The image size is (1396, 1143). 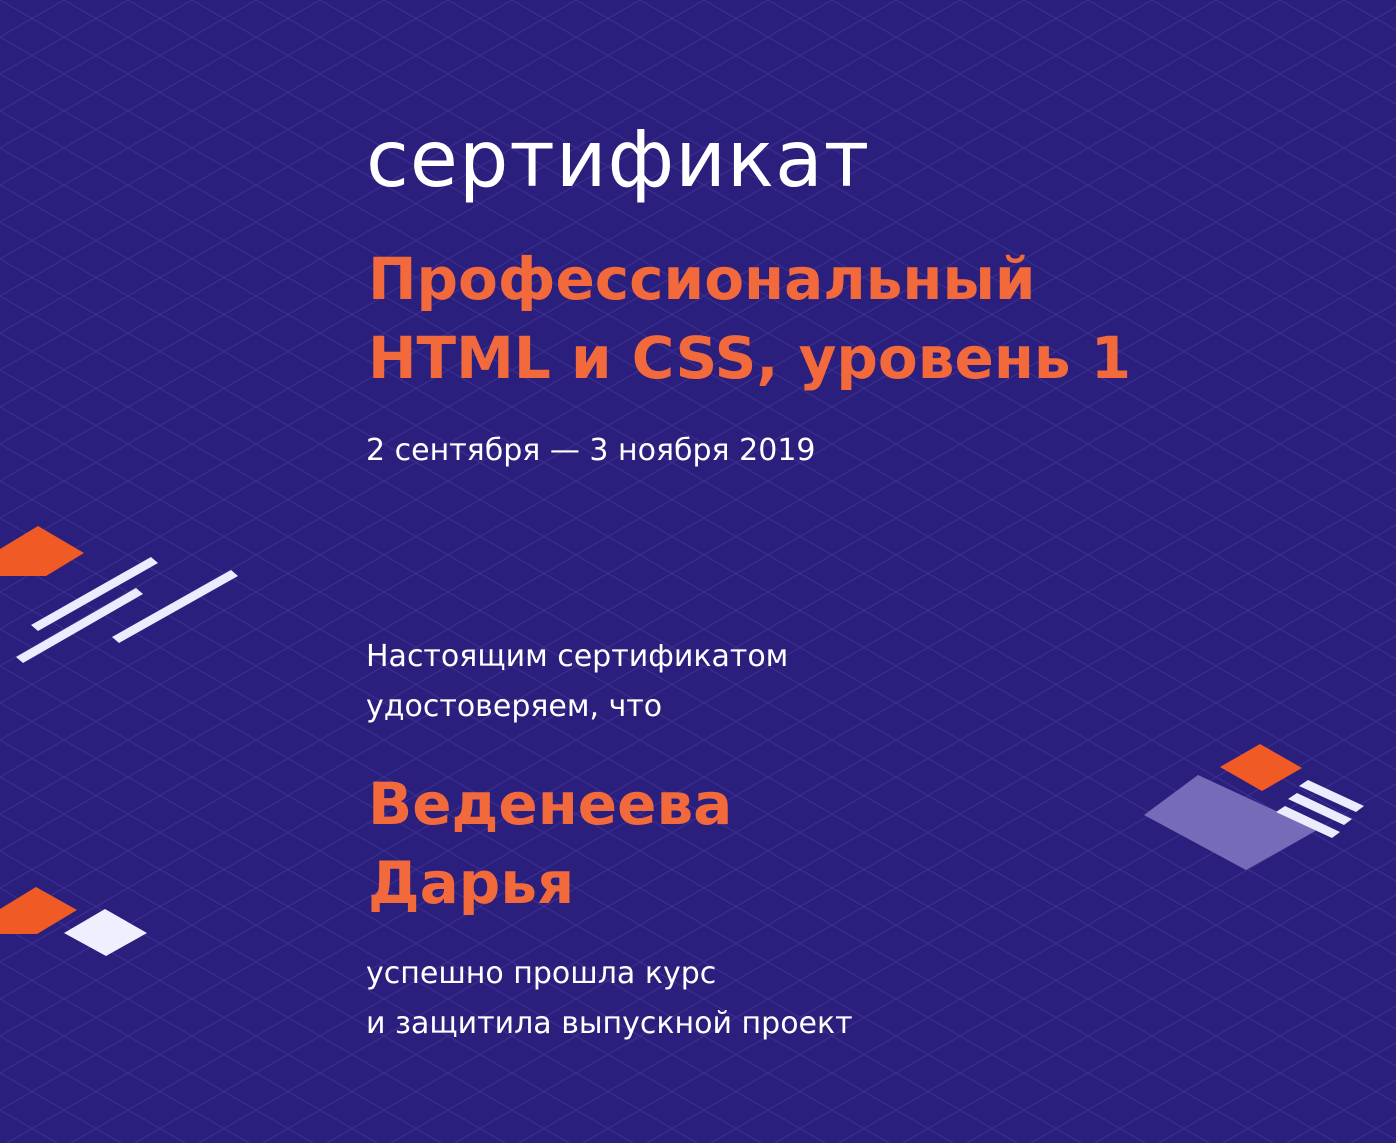 What do you see at coordinates (1261, 767) in the screenshot?
I see `orange-rhombus-right` at bounding box center [1261, 767].